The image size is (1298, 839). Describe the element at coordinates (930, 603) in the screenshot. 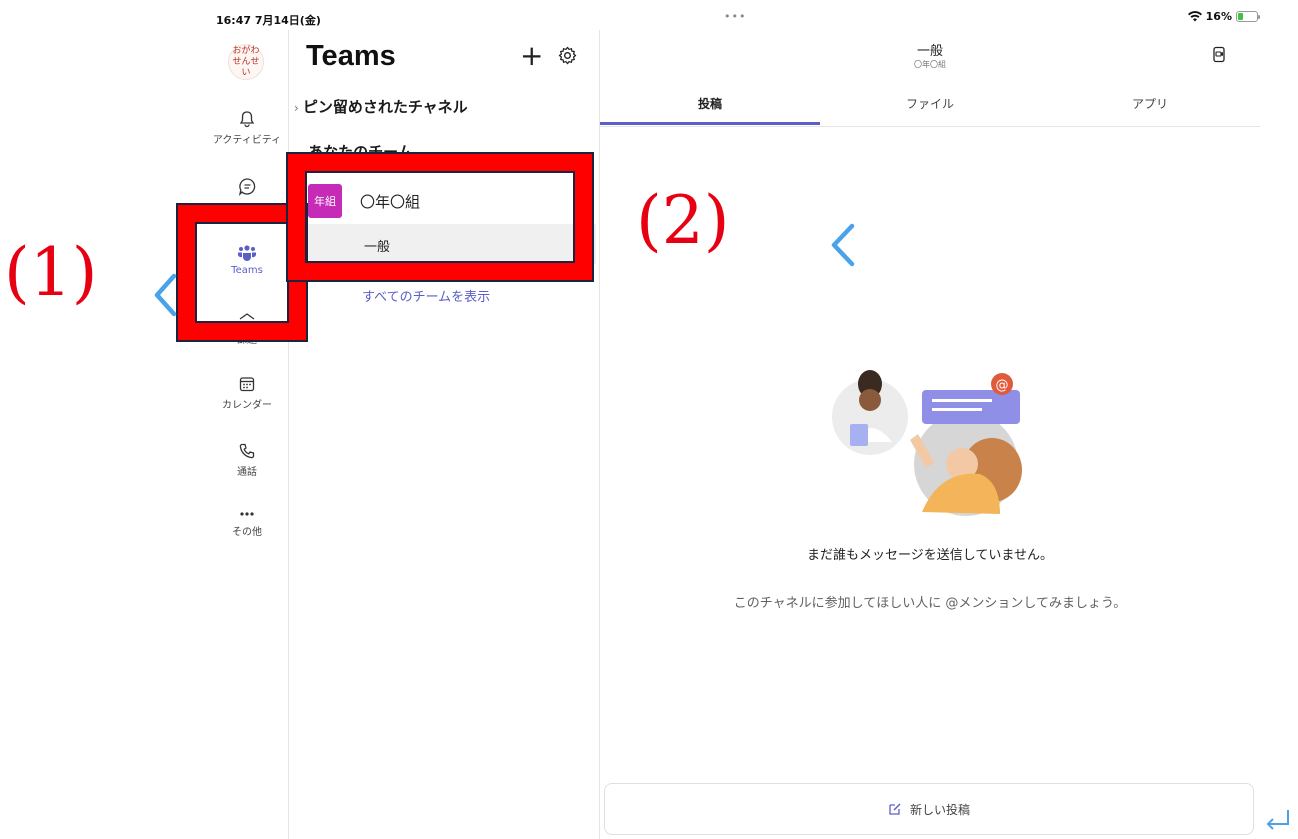

I see `empty-state-hint: このチャネルに参加してほしい人に @メンションしてみましょう。` at that location.